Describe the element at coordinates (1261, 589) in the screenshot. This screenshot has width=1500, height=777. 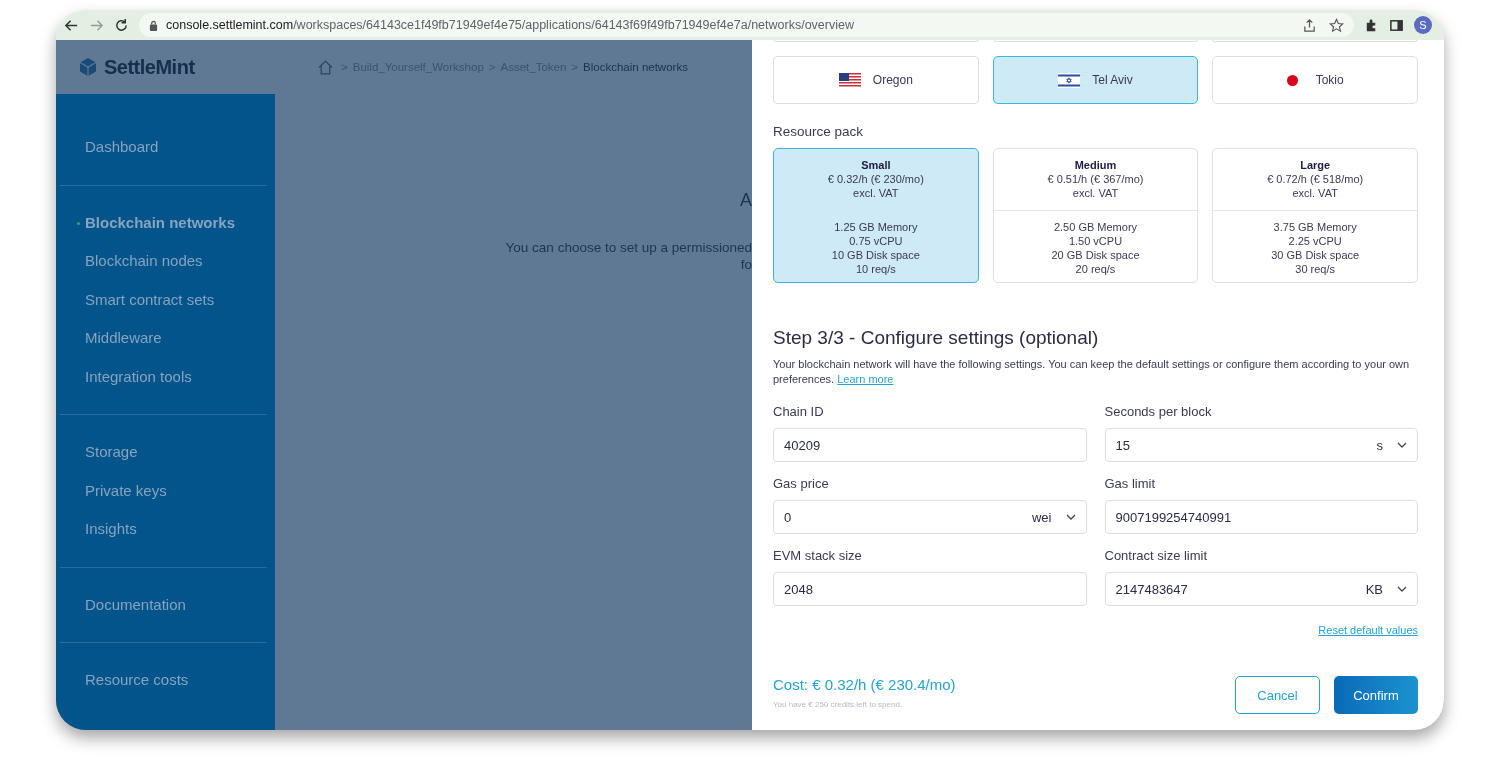
I see `unit-input-field: 2147483647 KB` at that location.